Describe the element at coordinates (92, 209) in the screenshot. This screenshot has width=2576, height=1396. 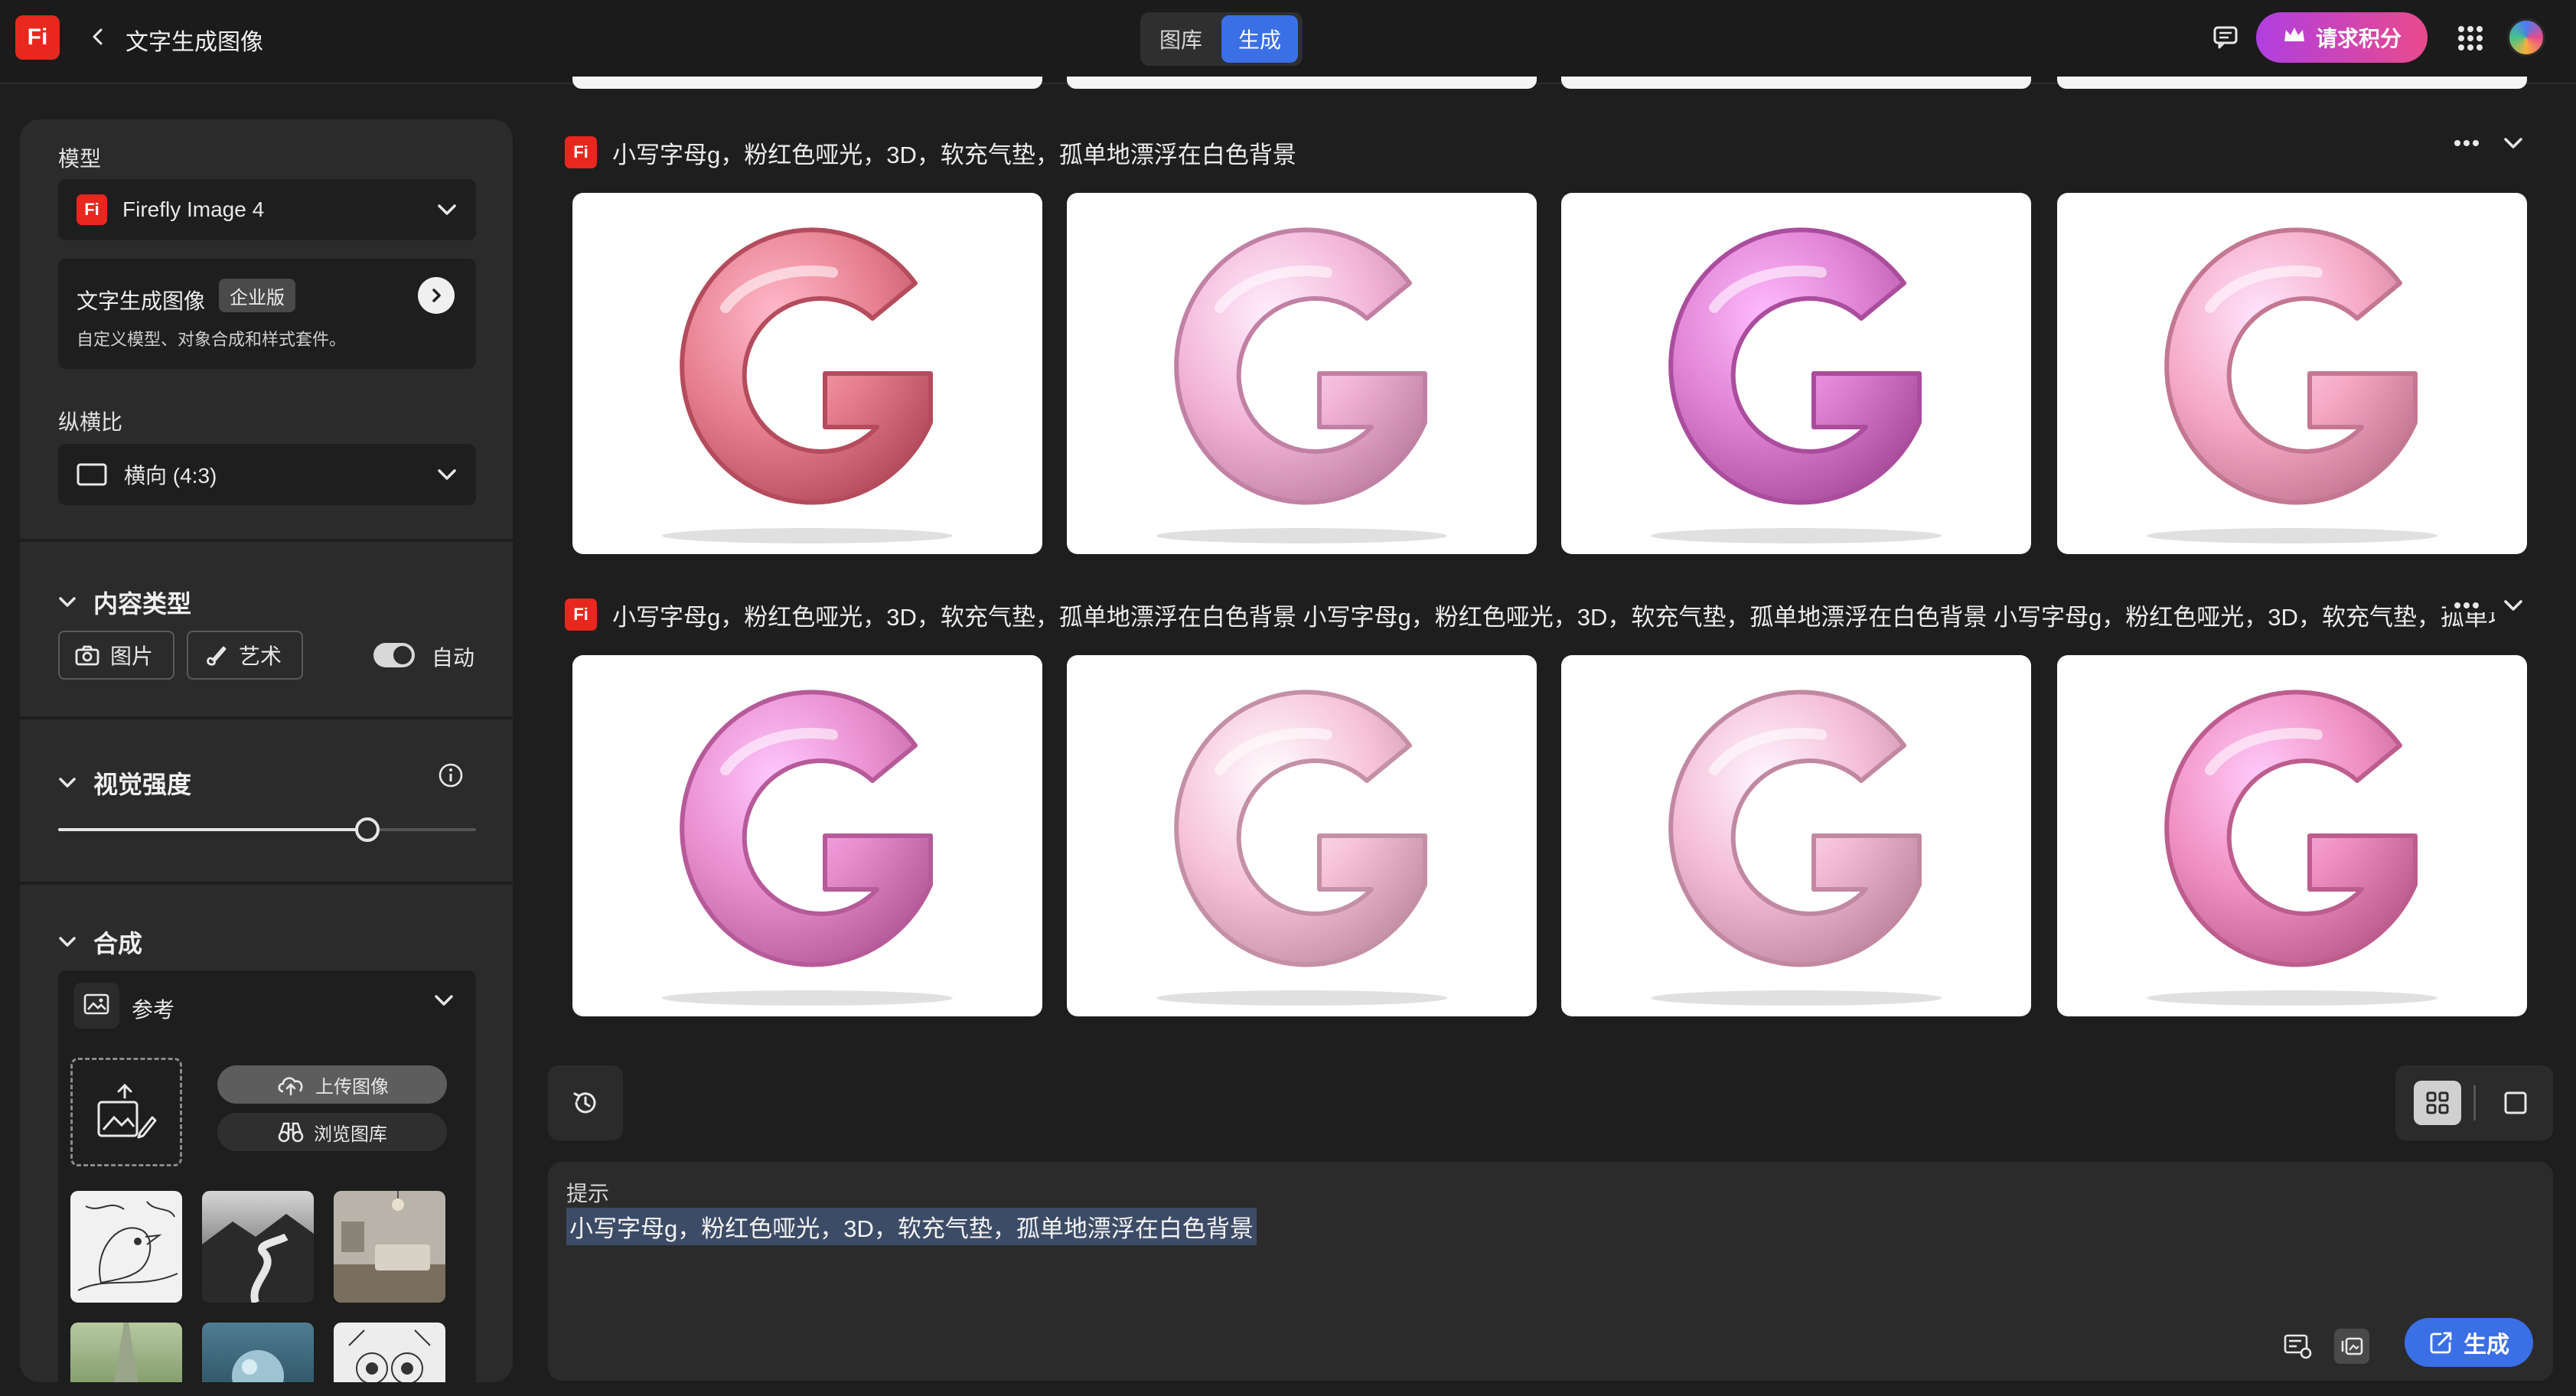
I see `firefly-model-icon: Fi` at that location.